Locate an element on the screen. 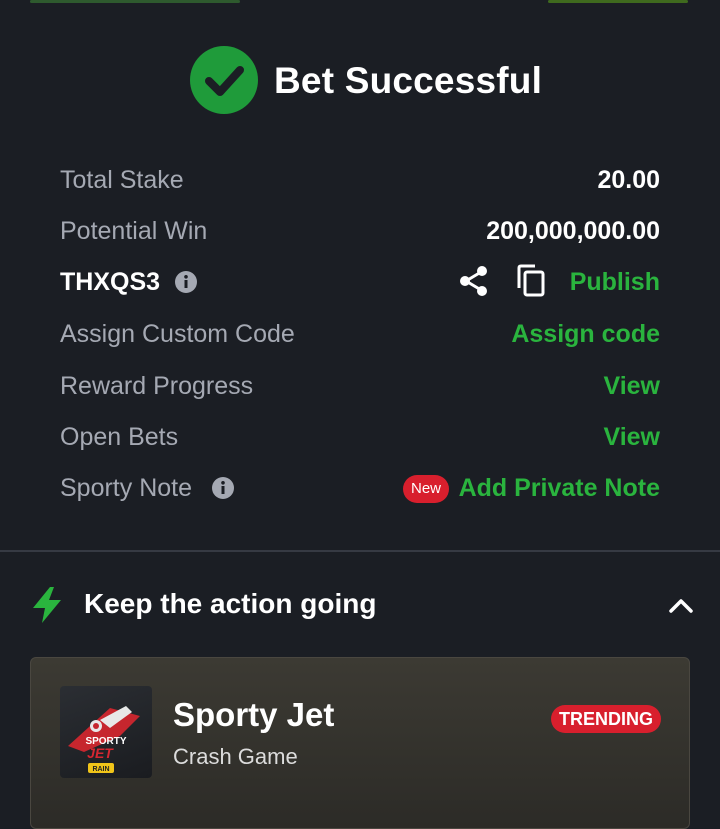 Image resolution: width=720 pixels, height=829 pixels. potential-win-label: Potential Win is located at coordinates (134, 231).